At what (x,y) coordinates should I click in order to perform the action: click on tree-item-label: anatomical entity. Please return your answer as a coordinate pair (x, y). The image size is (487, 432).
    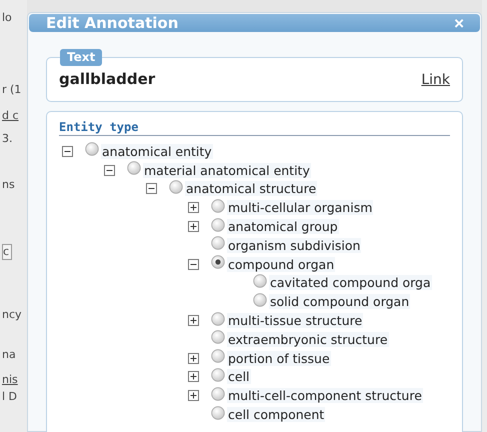
    Looking at the image, I should click on (157, 151).